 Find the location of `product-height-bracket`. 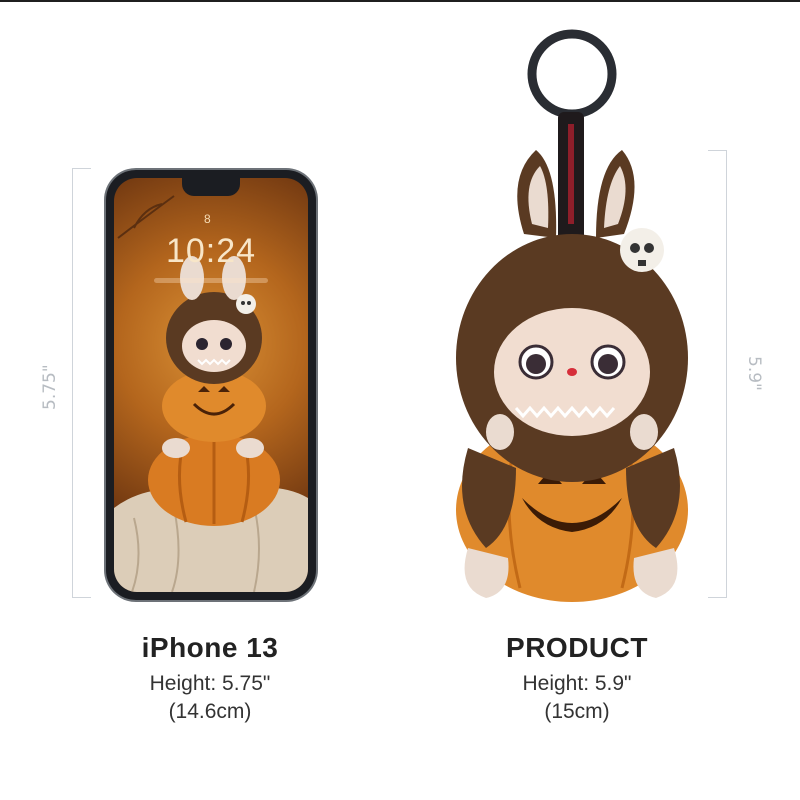

product-height-bracket is located at coordinates (717, 374).